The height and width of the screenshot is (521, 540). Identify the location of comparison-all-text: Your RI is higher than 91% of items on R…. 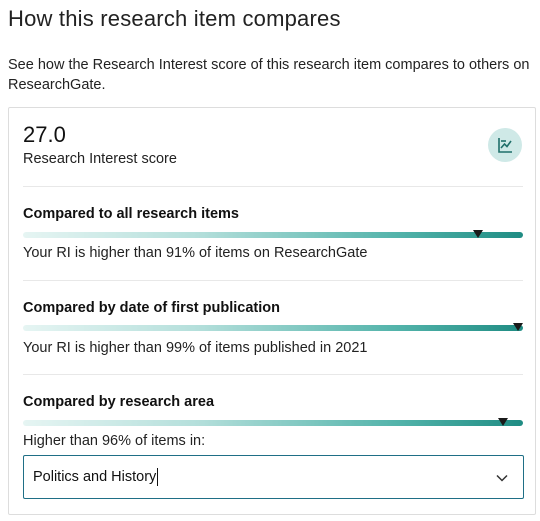
(195, 253).